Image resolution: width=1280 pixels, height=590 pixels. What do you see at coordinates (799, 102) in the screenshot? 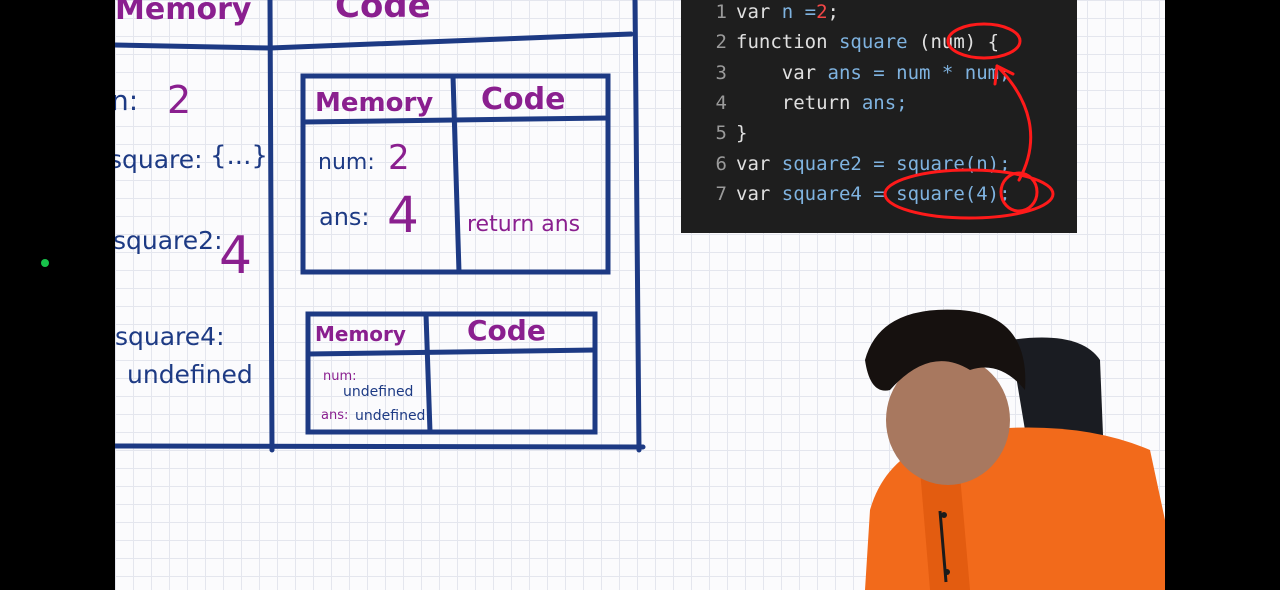
I see `code-token: return` at bounding box center [799, 102].